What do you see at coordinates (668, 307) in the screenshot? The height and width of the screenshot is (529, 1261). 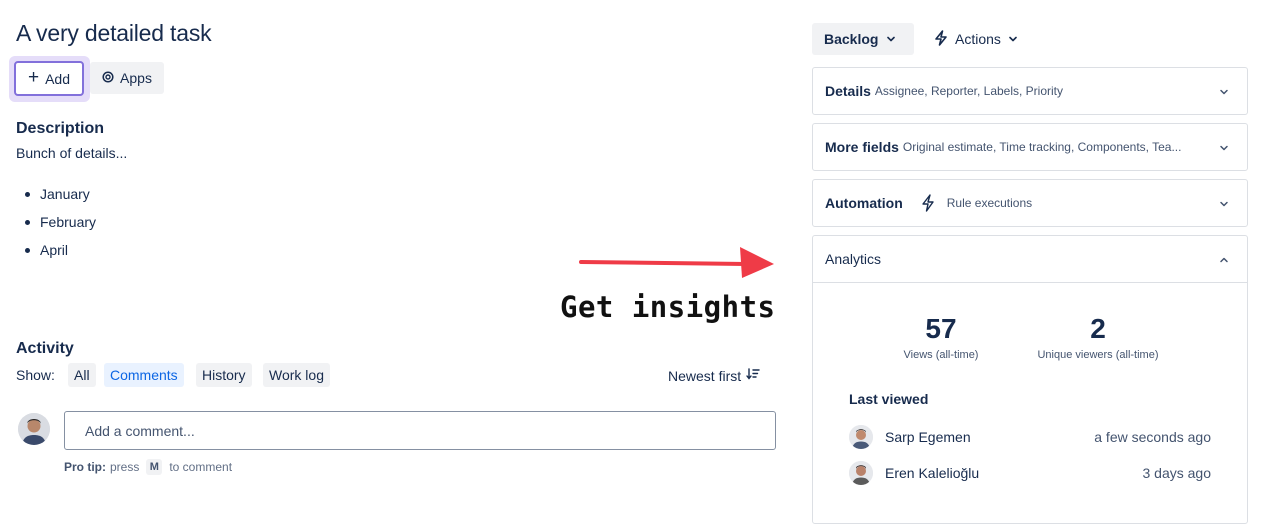 I see `annotation-text: Get insights` at bounding box center [668, 307].